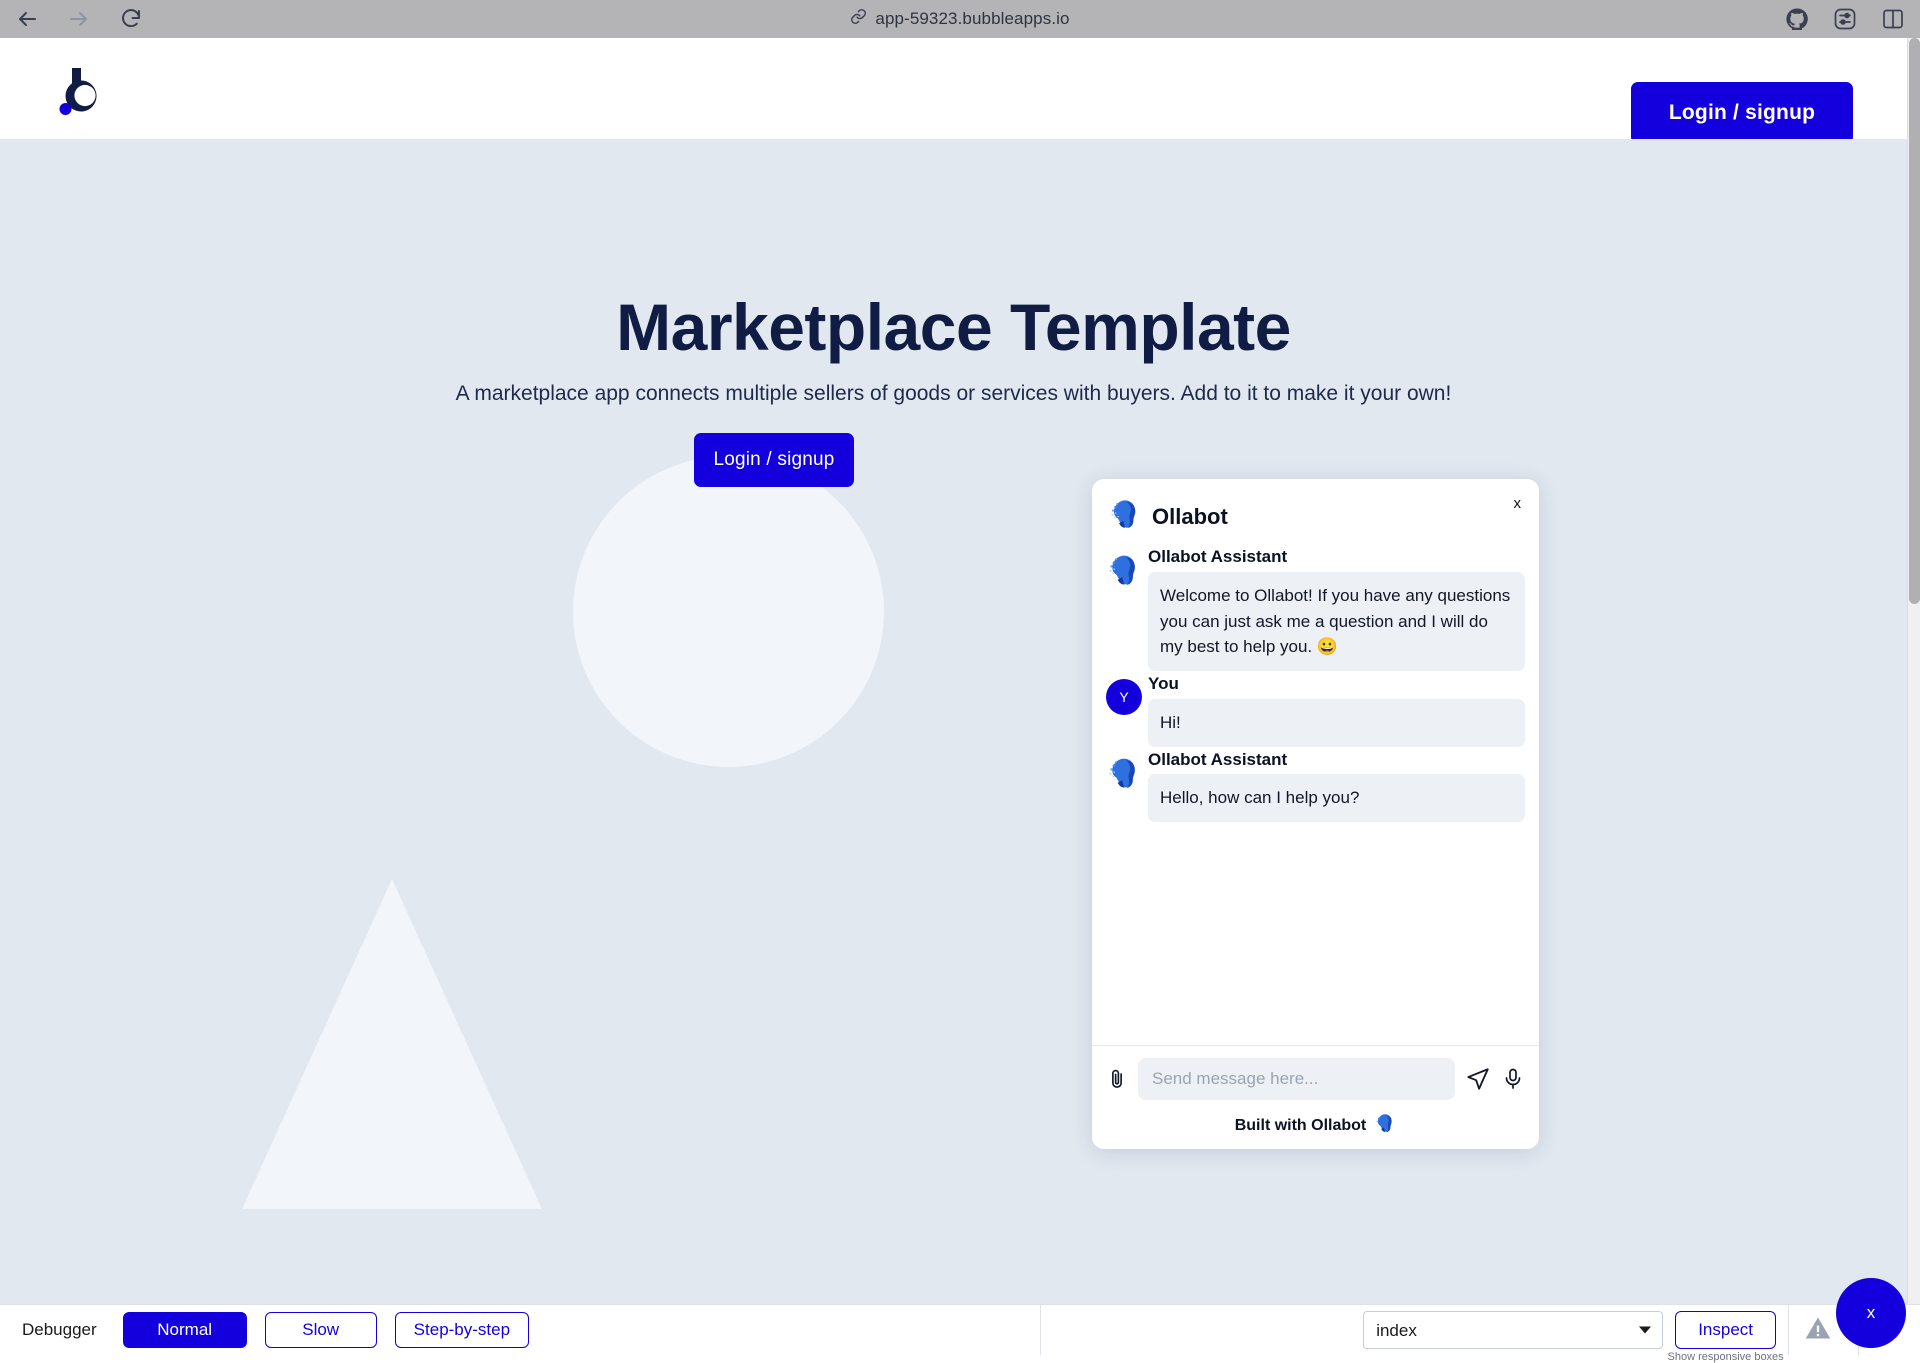  Describe the element at coordinates (1914, 321) in the screenshot. I see `page-scrollbar-thumb` at that location.